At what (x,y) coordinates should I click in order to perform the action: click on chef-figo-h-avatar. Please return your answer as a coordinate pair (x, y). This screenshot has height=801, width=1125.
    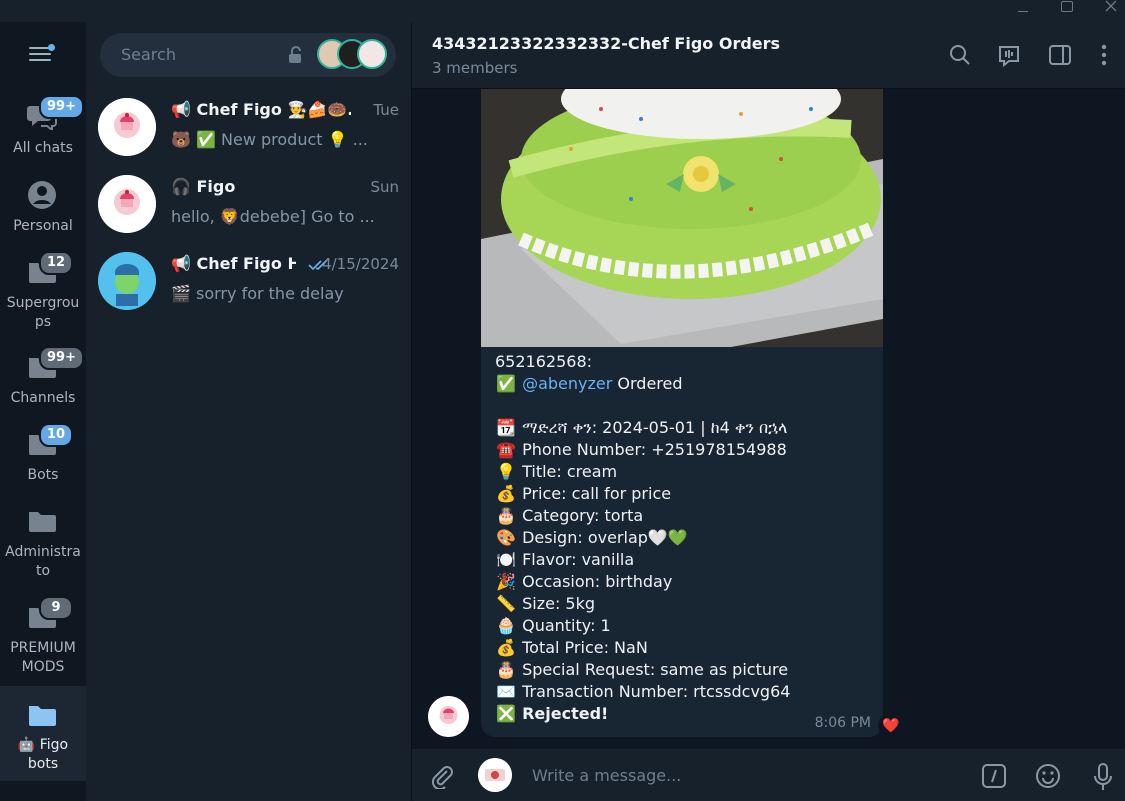
    Looking at the image, I should click on (127, 281).